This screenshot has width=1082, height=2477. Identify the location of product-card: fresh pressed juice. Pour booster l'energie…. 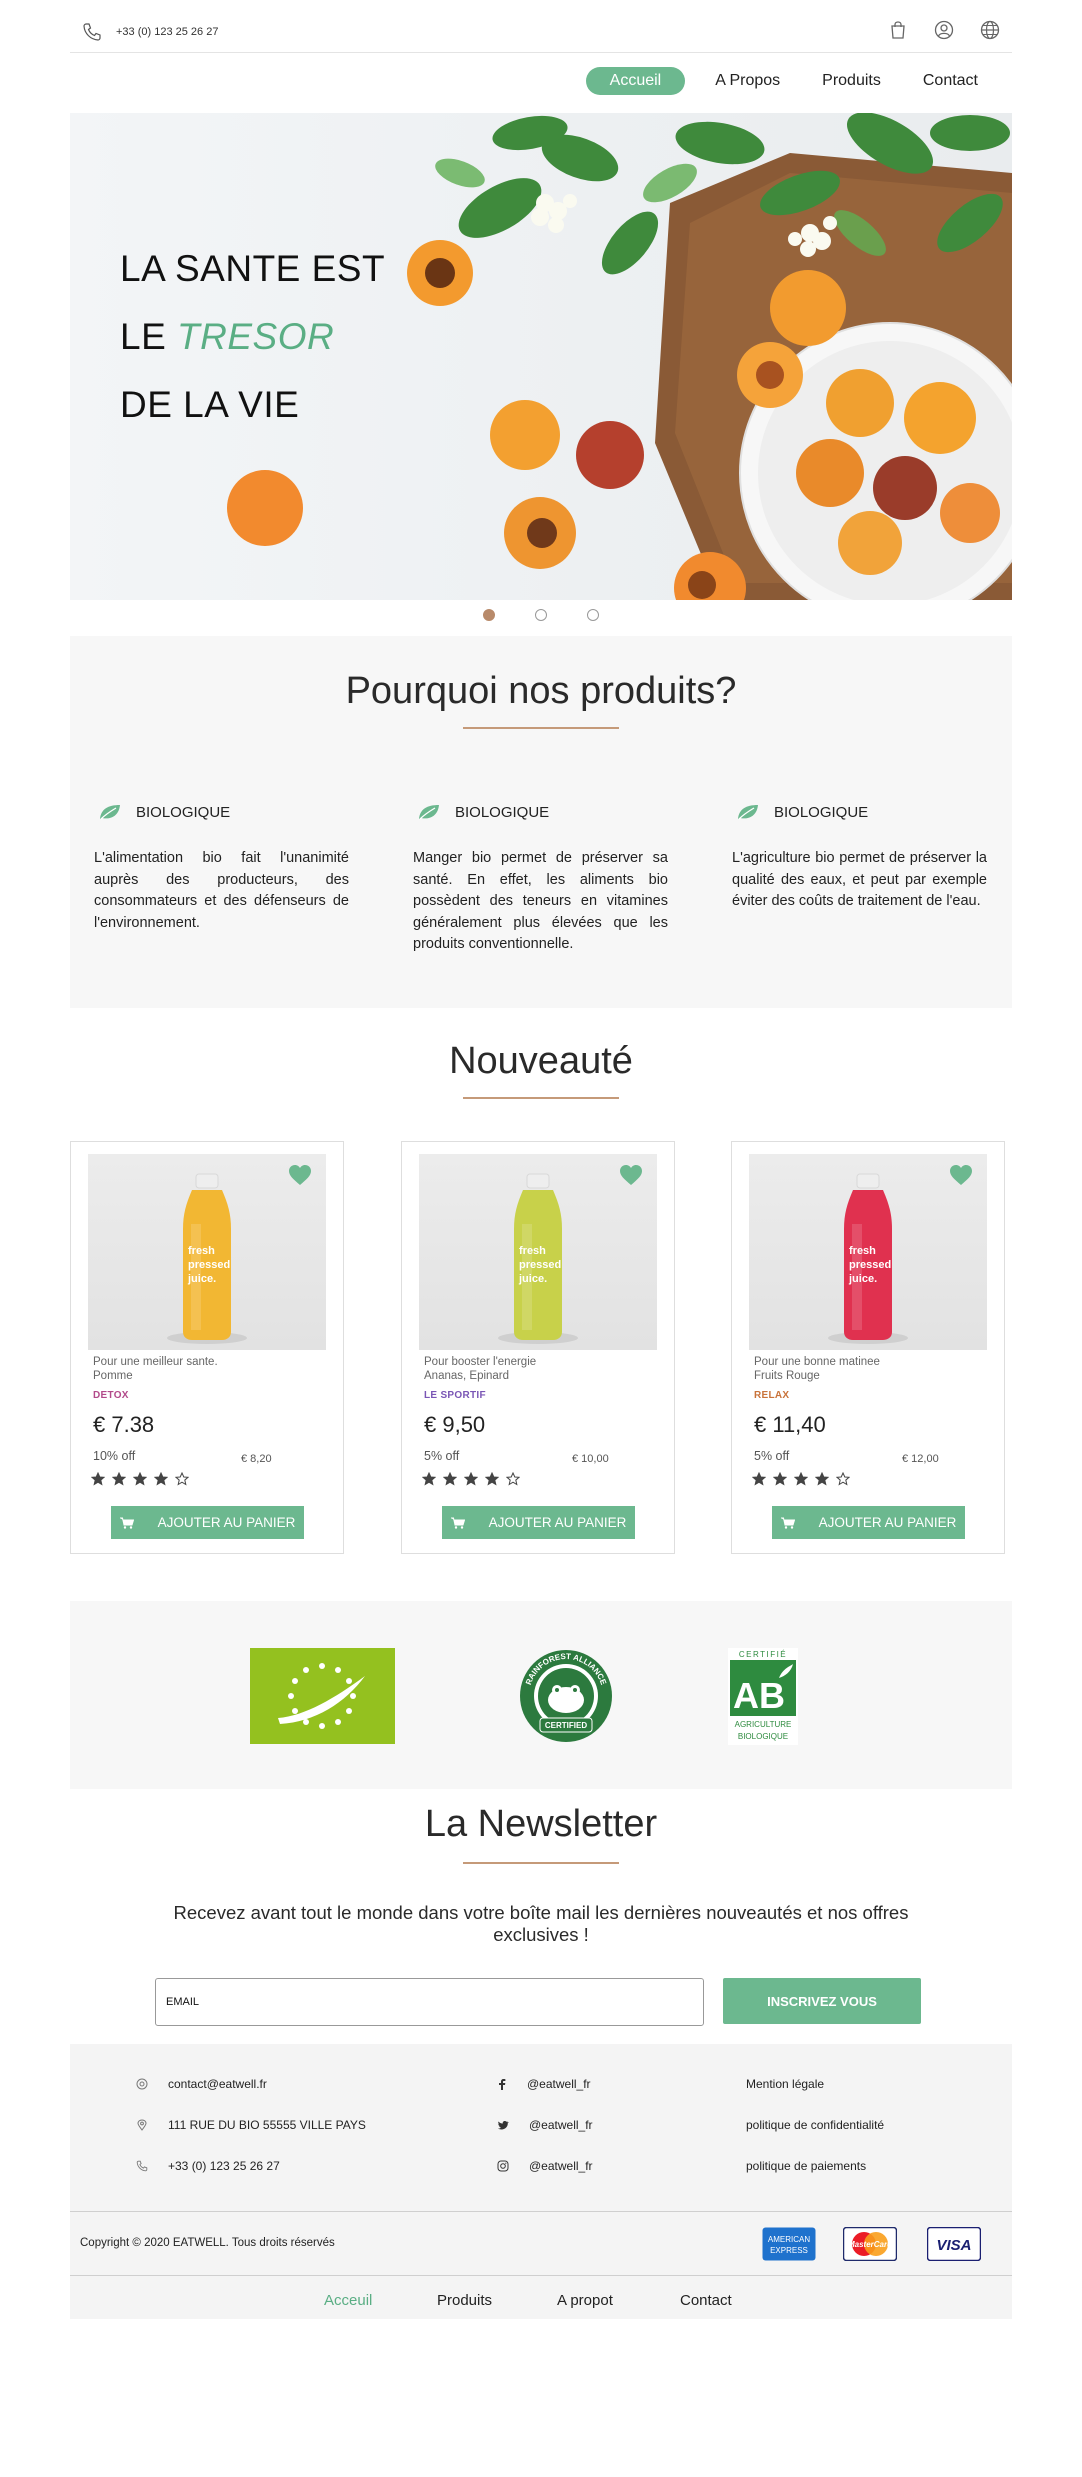
(538, 1347).